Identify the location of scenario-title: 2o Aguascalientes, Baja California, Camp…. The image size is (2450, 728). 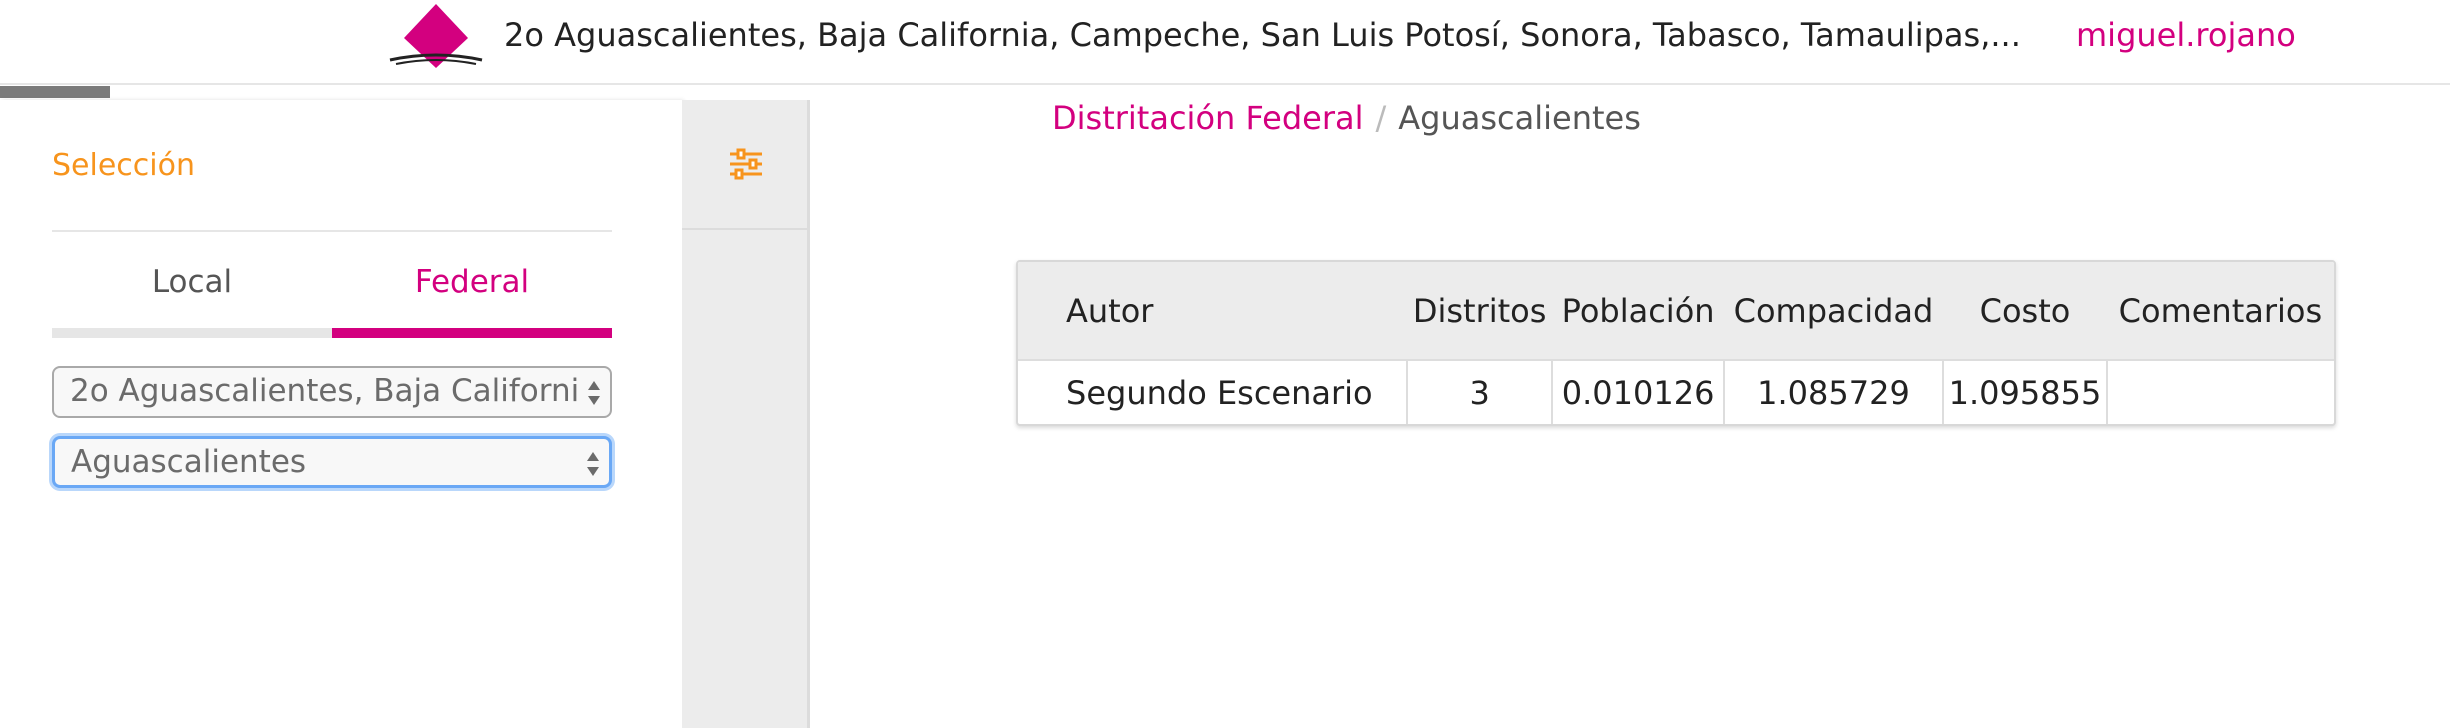
(1262, 35).